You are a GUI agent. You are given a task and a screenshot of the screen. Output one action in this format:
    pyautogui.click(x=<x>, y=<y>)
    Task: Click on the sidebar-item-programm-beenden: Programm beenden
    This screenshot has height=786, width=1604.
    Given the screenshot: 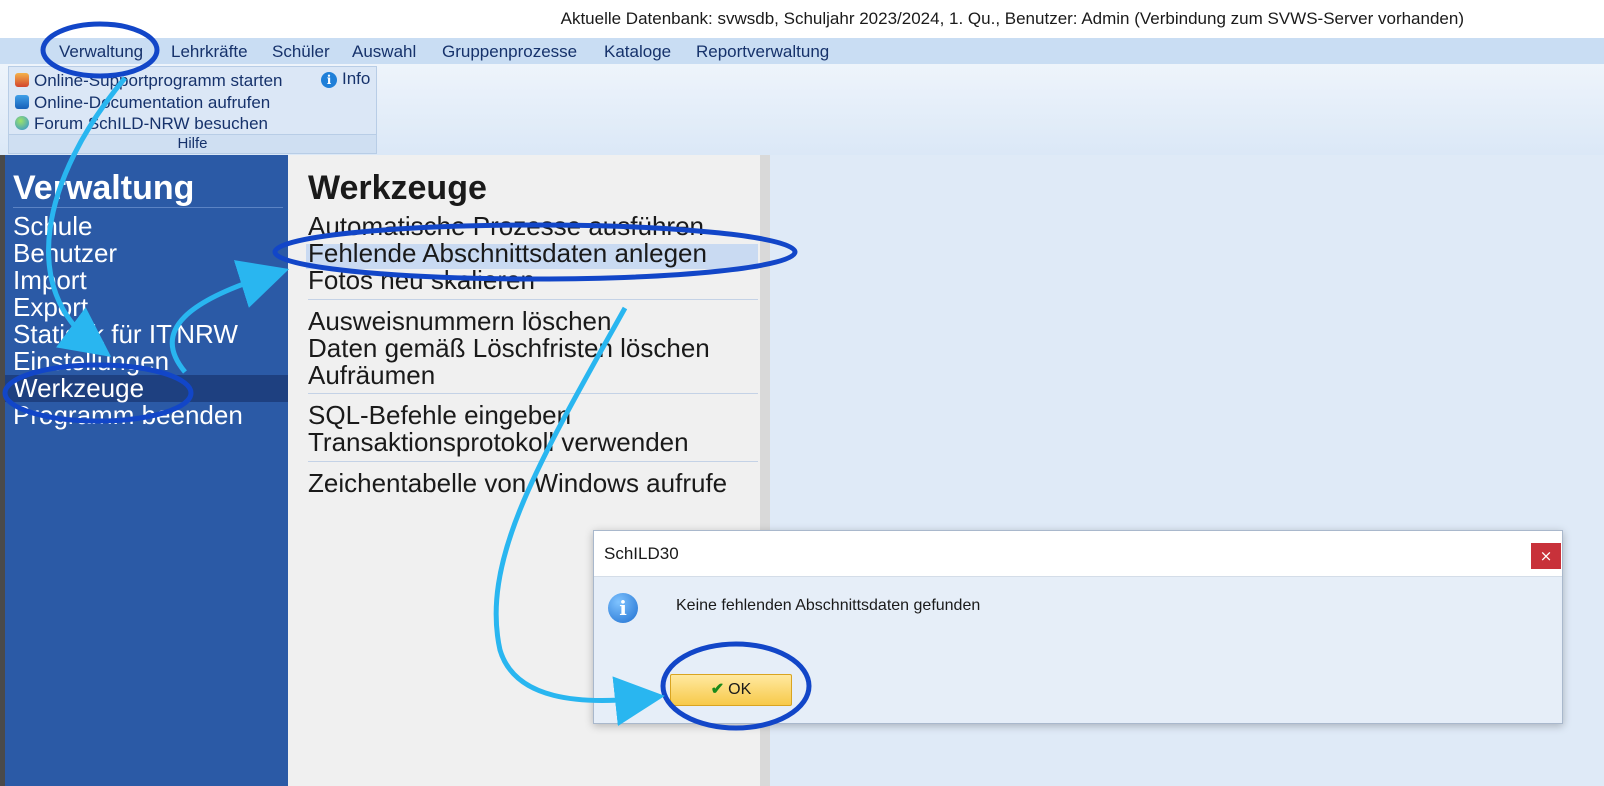 What is the action you would take?
    pyautogui.click(x=128, y=415)
    